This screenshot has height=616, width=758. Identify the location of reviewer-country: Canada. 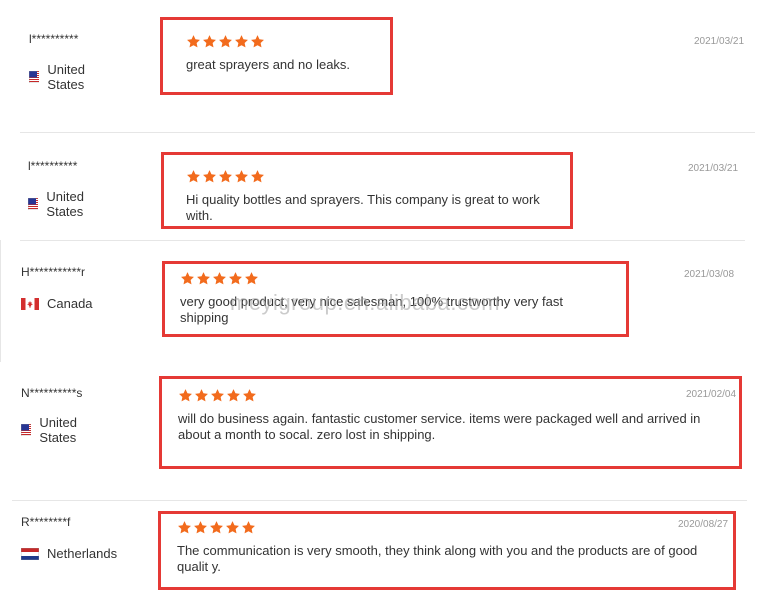
(57, 303).